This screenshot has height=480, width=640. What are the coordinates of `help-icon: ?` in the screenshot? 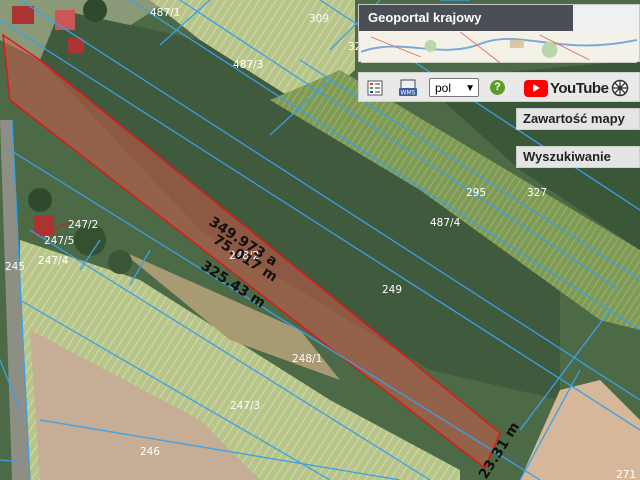 It's located at (497, 87).